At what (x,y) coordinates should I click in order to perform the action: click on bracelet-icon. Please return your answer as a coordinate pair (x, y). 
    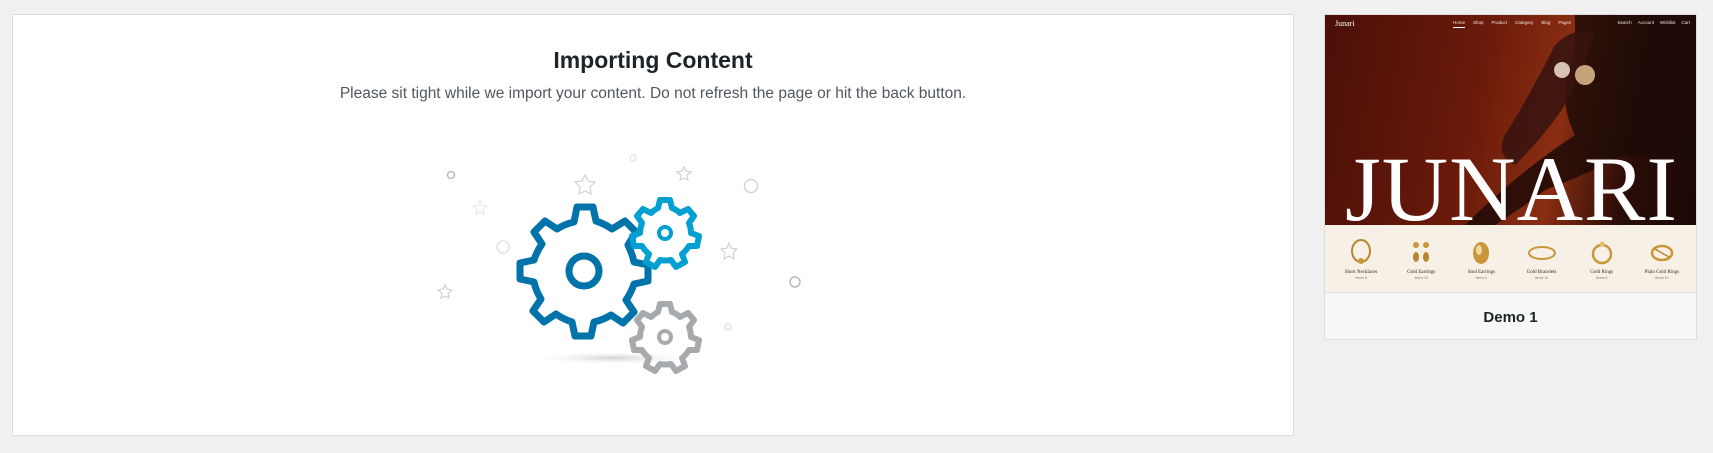
    Looking at the image, I should click on (1541, 253).